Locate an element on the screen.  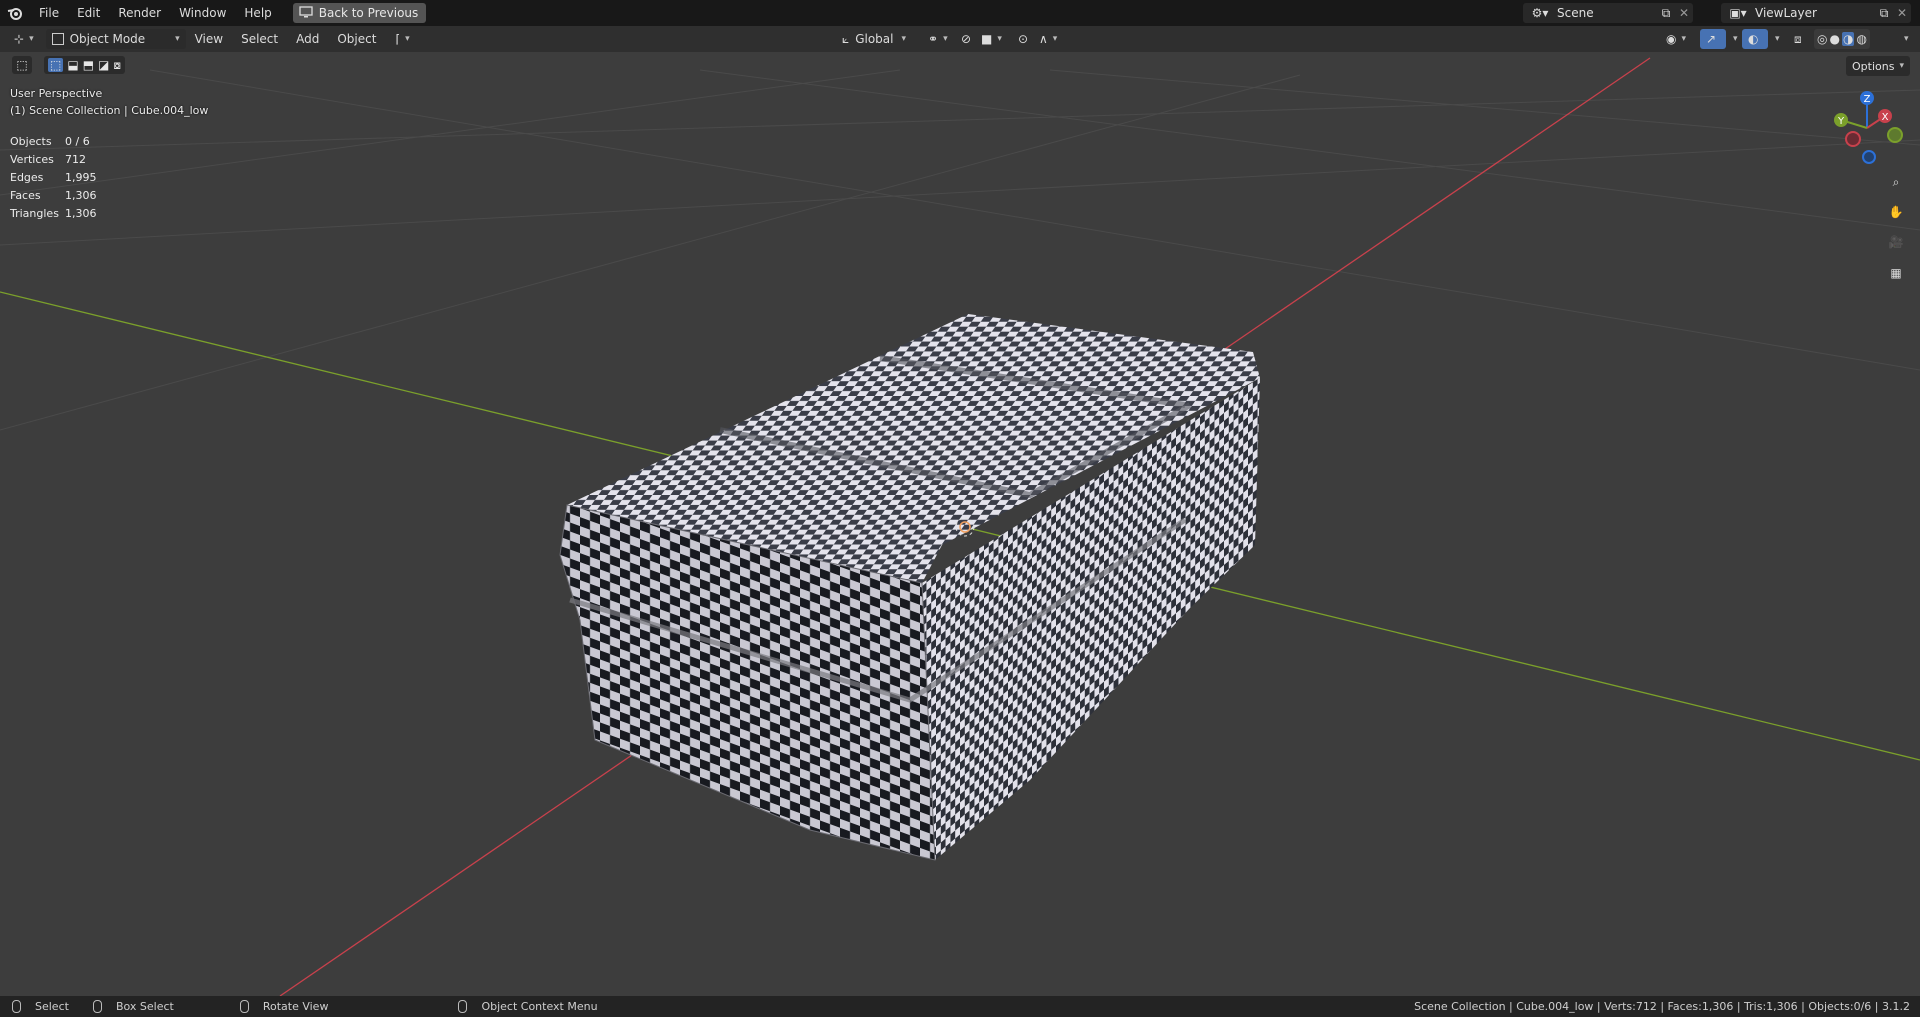
y-axis-label: Y is located at coordinates (1841, 121).